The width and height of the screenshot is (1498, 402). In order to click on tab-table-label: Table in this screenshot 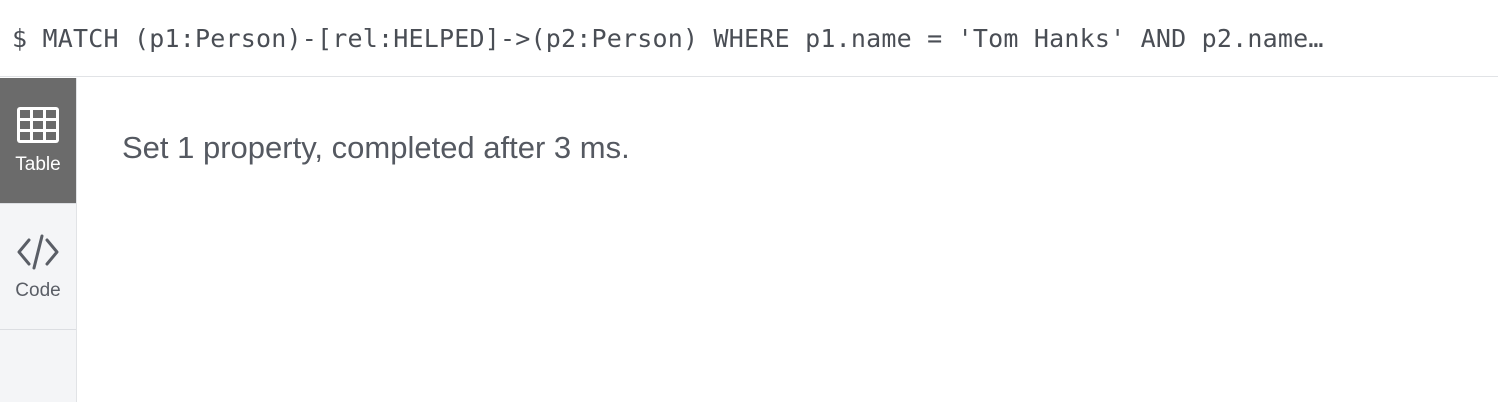, I will do `click(38, 164)`.